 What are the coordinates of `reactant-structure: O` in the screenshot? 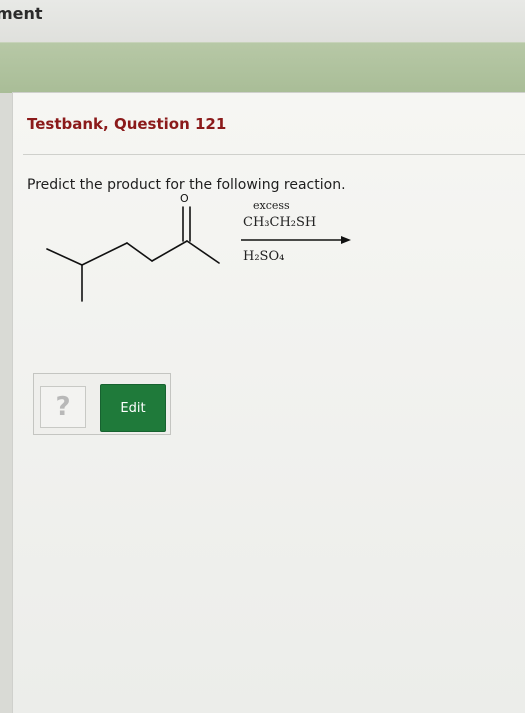 It's located at (133, 247).